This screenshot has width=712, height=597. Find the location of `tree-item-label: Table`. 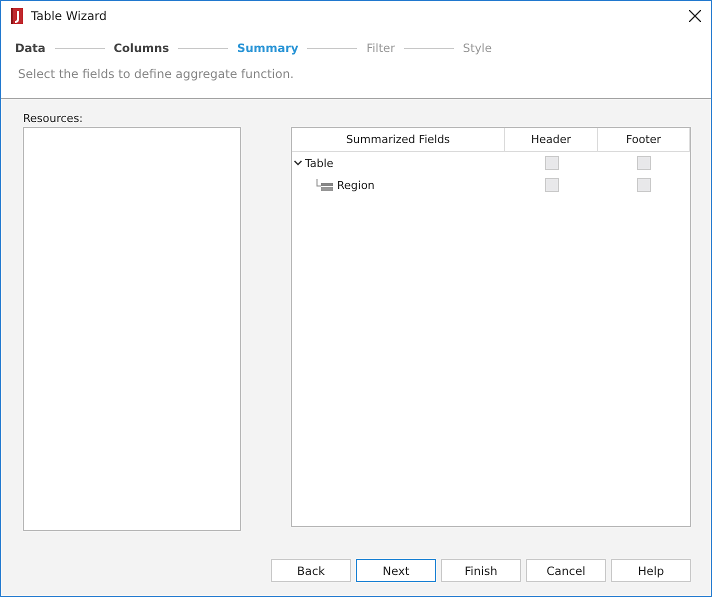

tree-item-label: Table is located at coordinates (319, 163).